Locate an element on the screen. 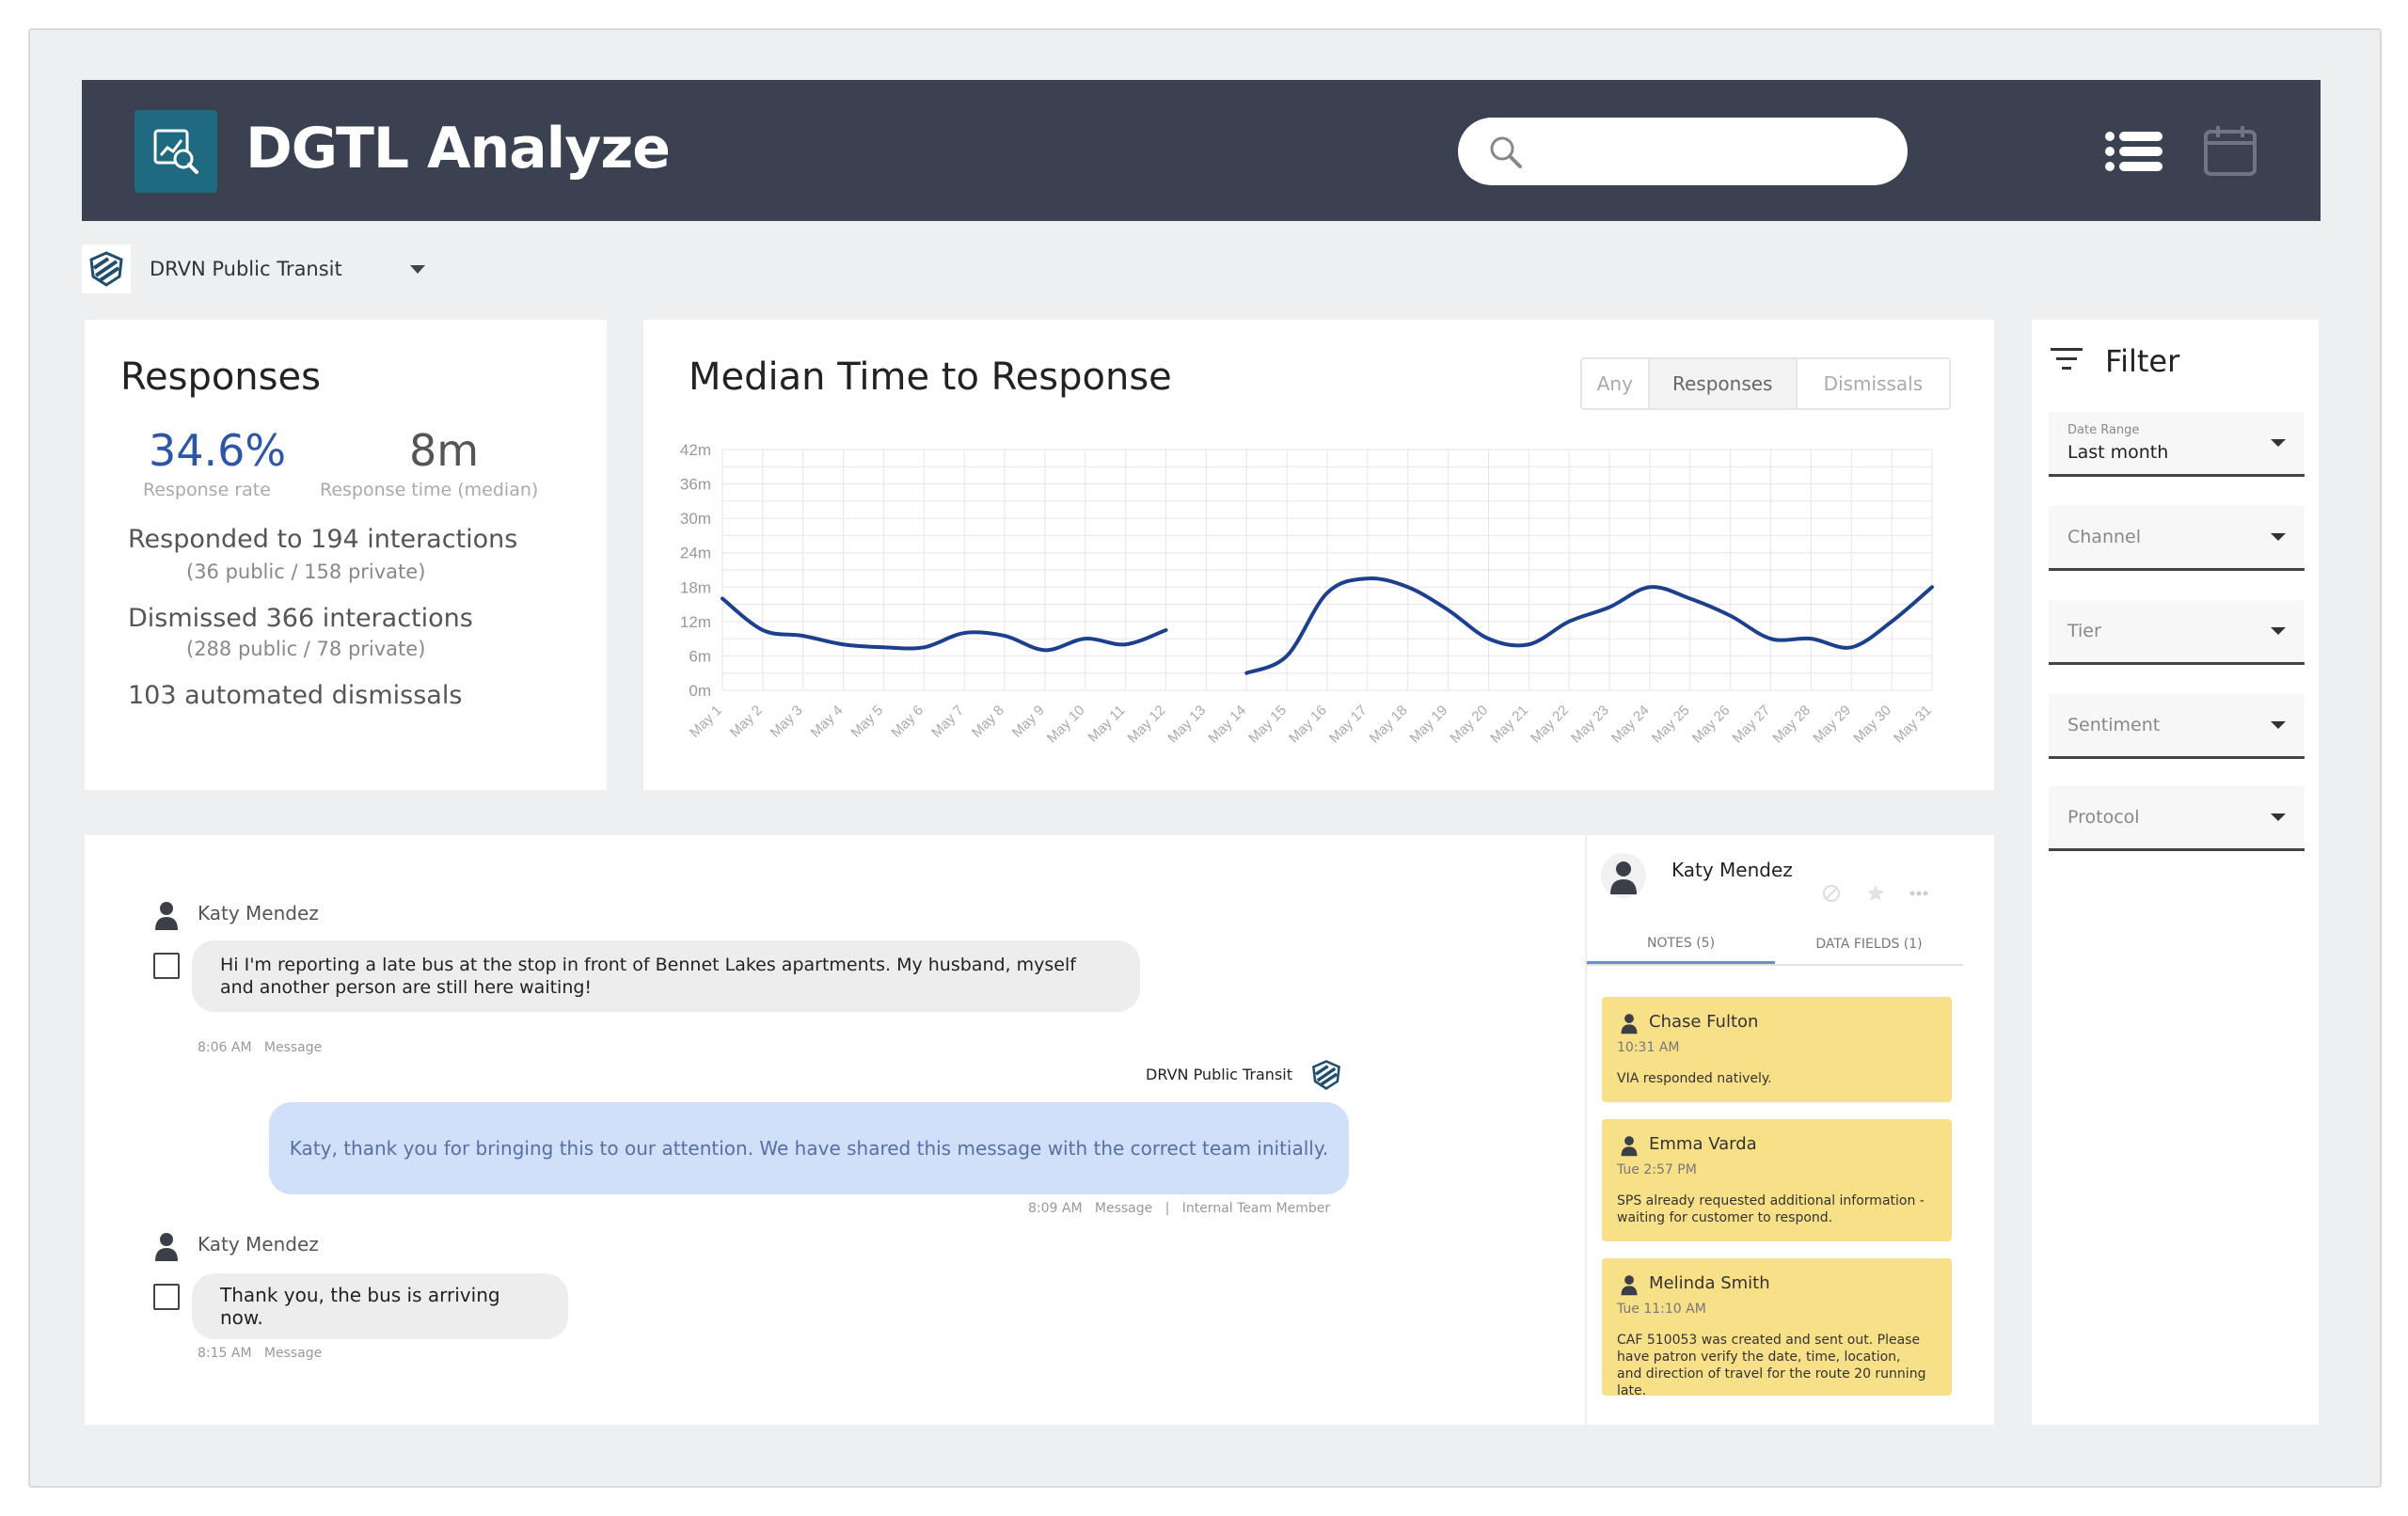  calendar-icon is located at coordinates (2231, 150).